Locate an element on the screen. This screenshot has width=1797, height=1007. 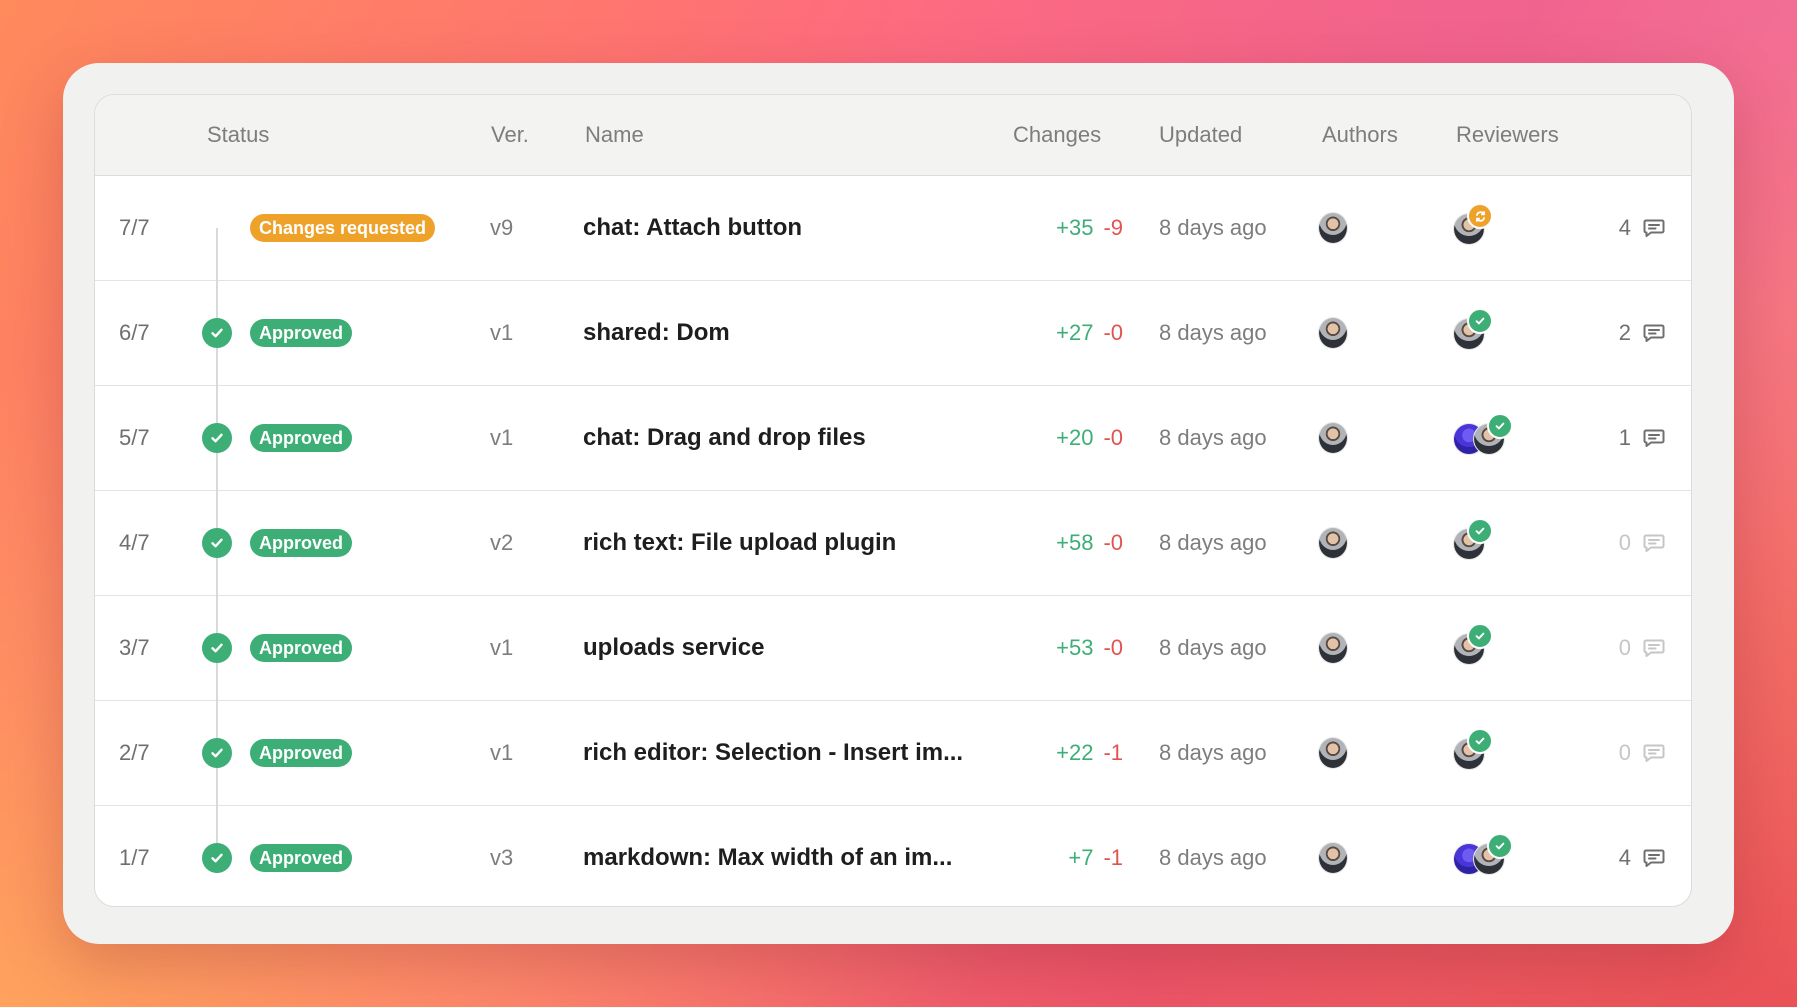
comment-count: 0 is located at coordinates (1624, 752).